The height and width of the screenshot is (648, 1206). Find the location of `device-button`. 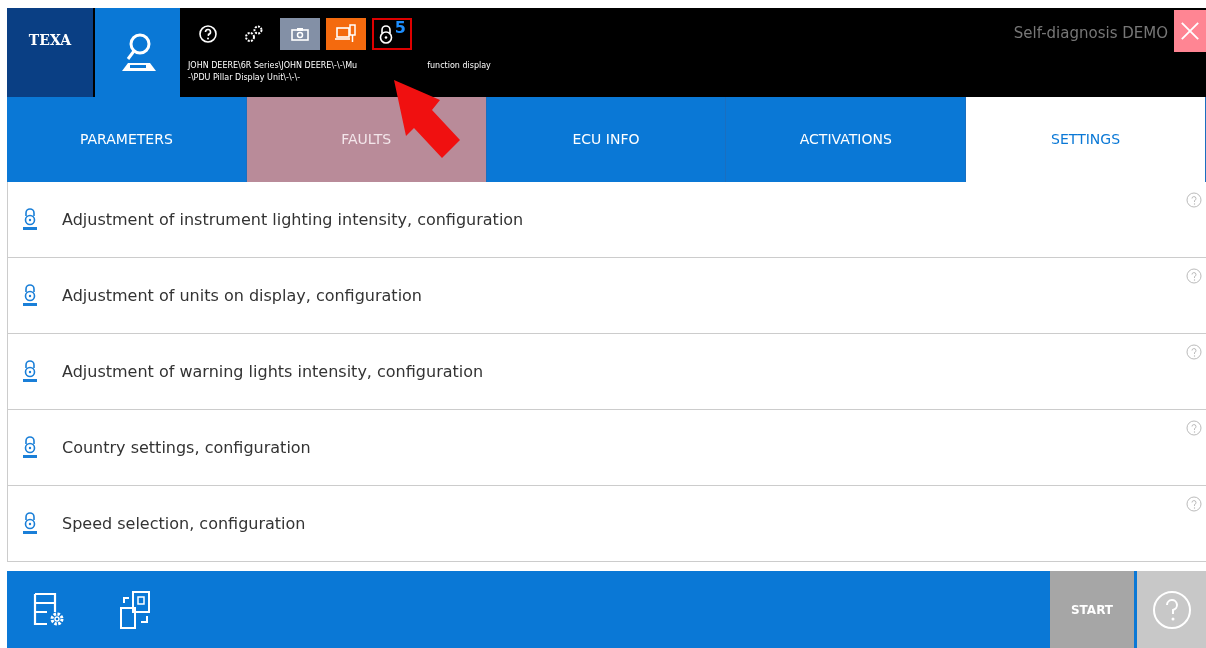

device-button is located at coordinates (346, 34).